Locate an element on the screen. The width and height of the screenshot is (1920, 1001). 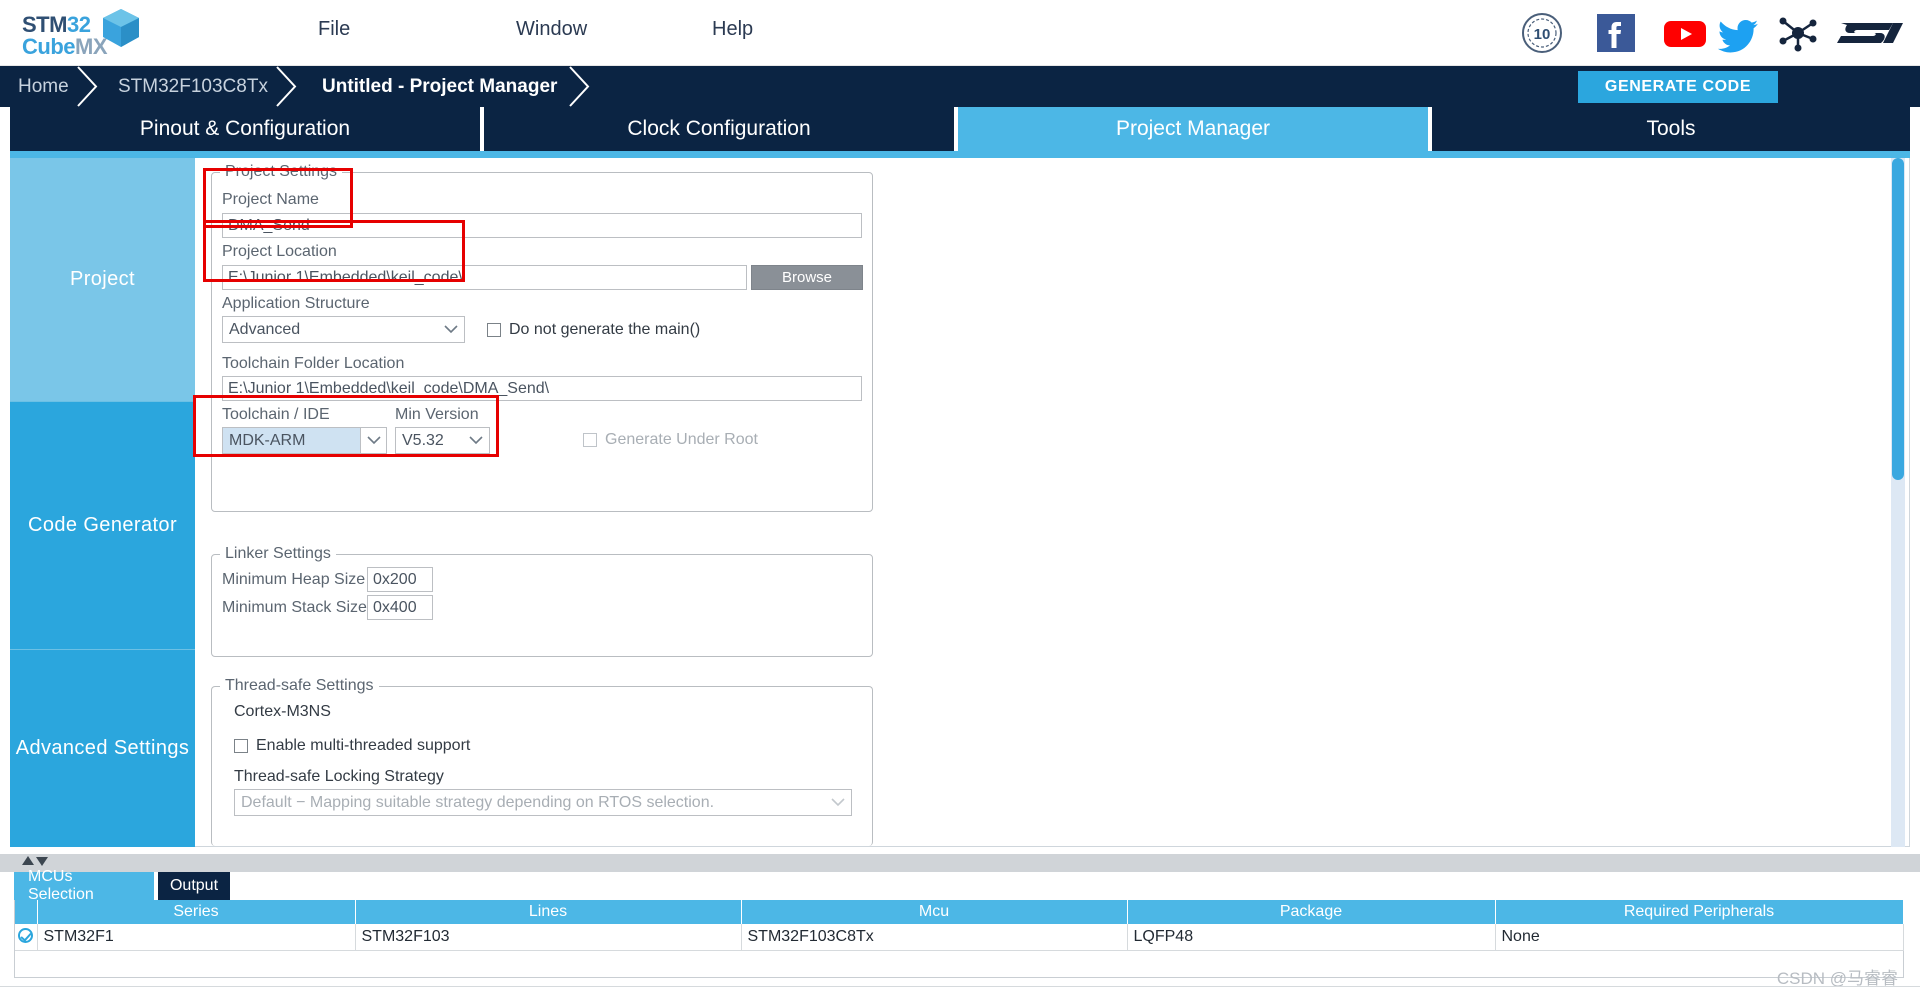
column-header-mcu: Mcu is located at coordinates (934, 912).